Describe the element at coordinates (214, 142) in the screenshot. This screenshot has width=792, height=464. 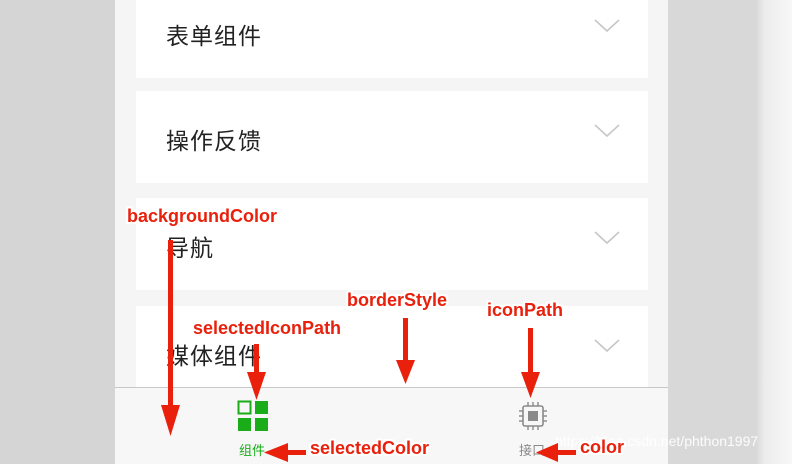
I see `menu-item-label: 操作反馈` at that location.